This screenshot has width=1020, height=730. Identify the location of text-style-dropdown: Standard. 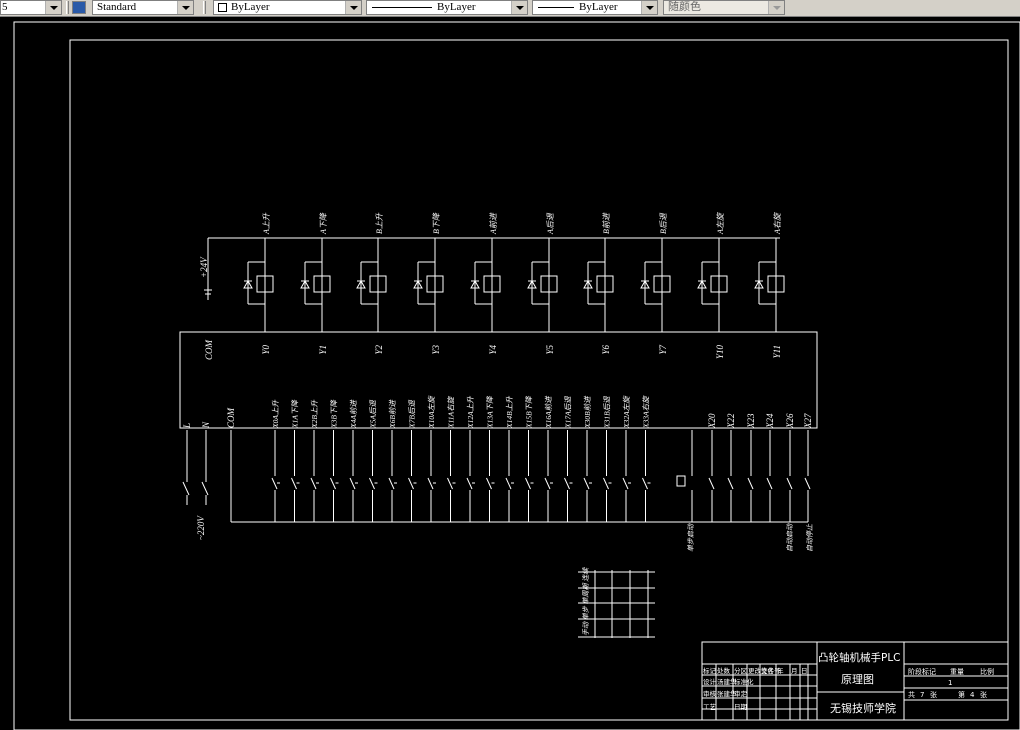
(143, 7).